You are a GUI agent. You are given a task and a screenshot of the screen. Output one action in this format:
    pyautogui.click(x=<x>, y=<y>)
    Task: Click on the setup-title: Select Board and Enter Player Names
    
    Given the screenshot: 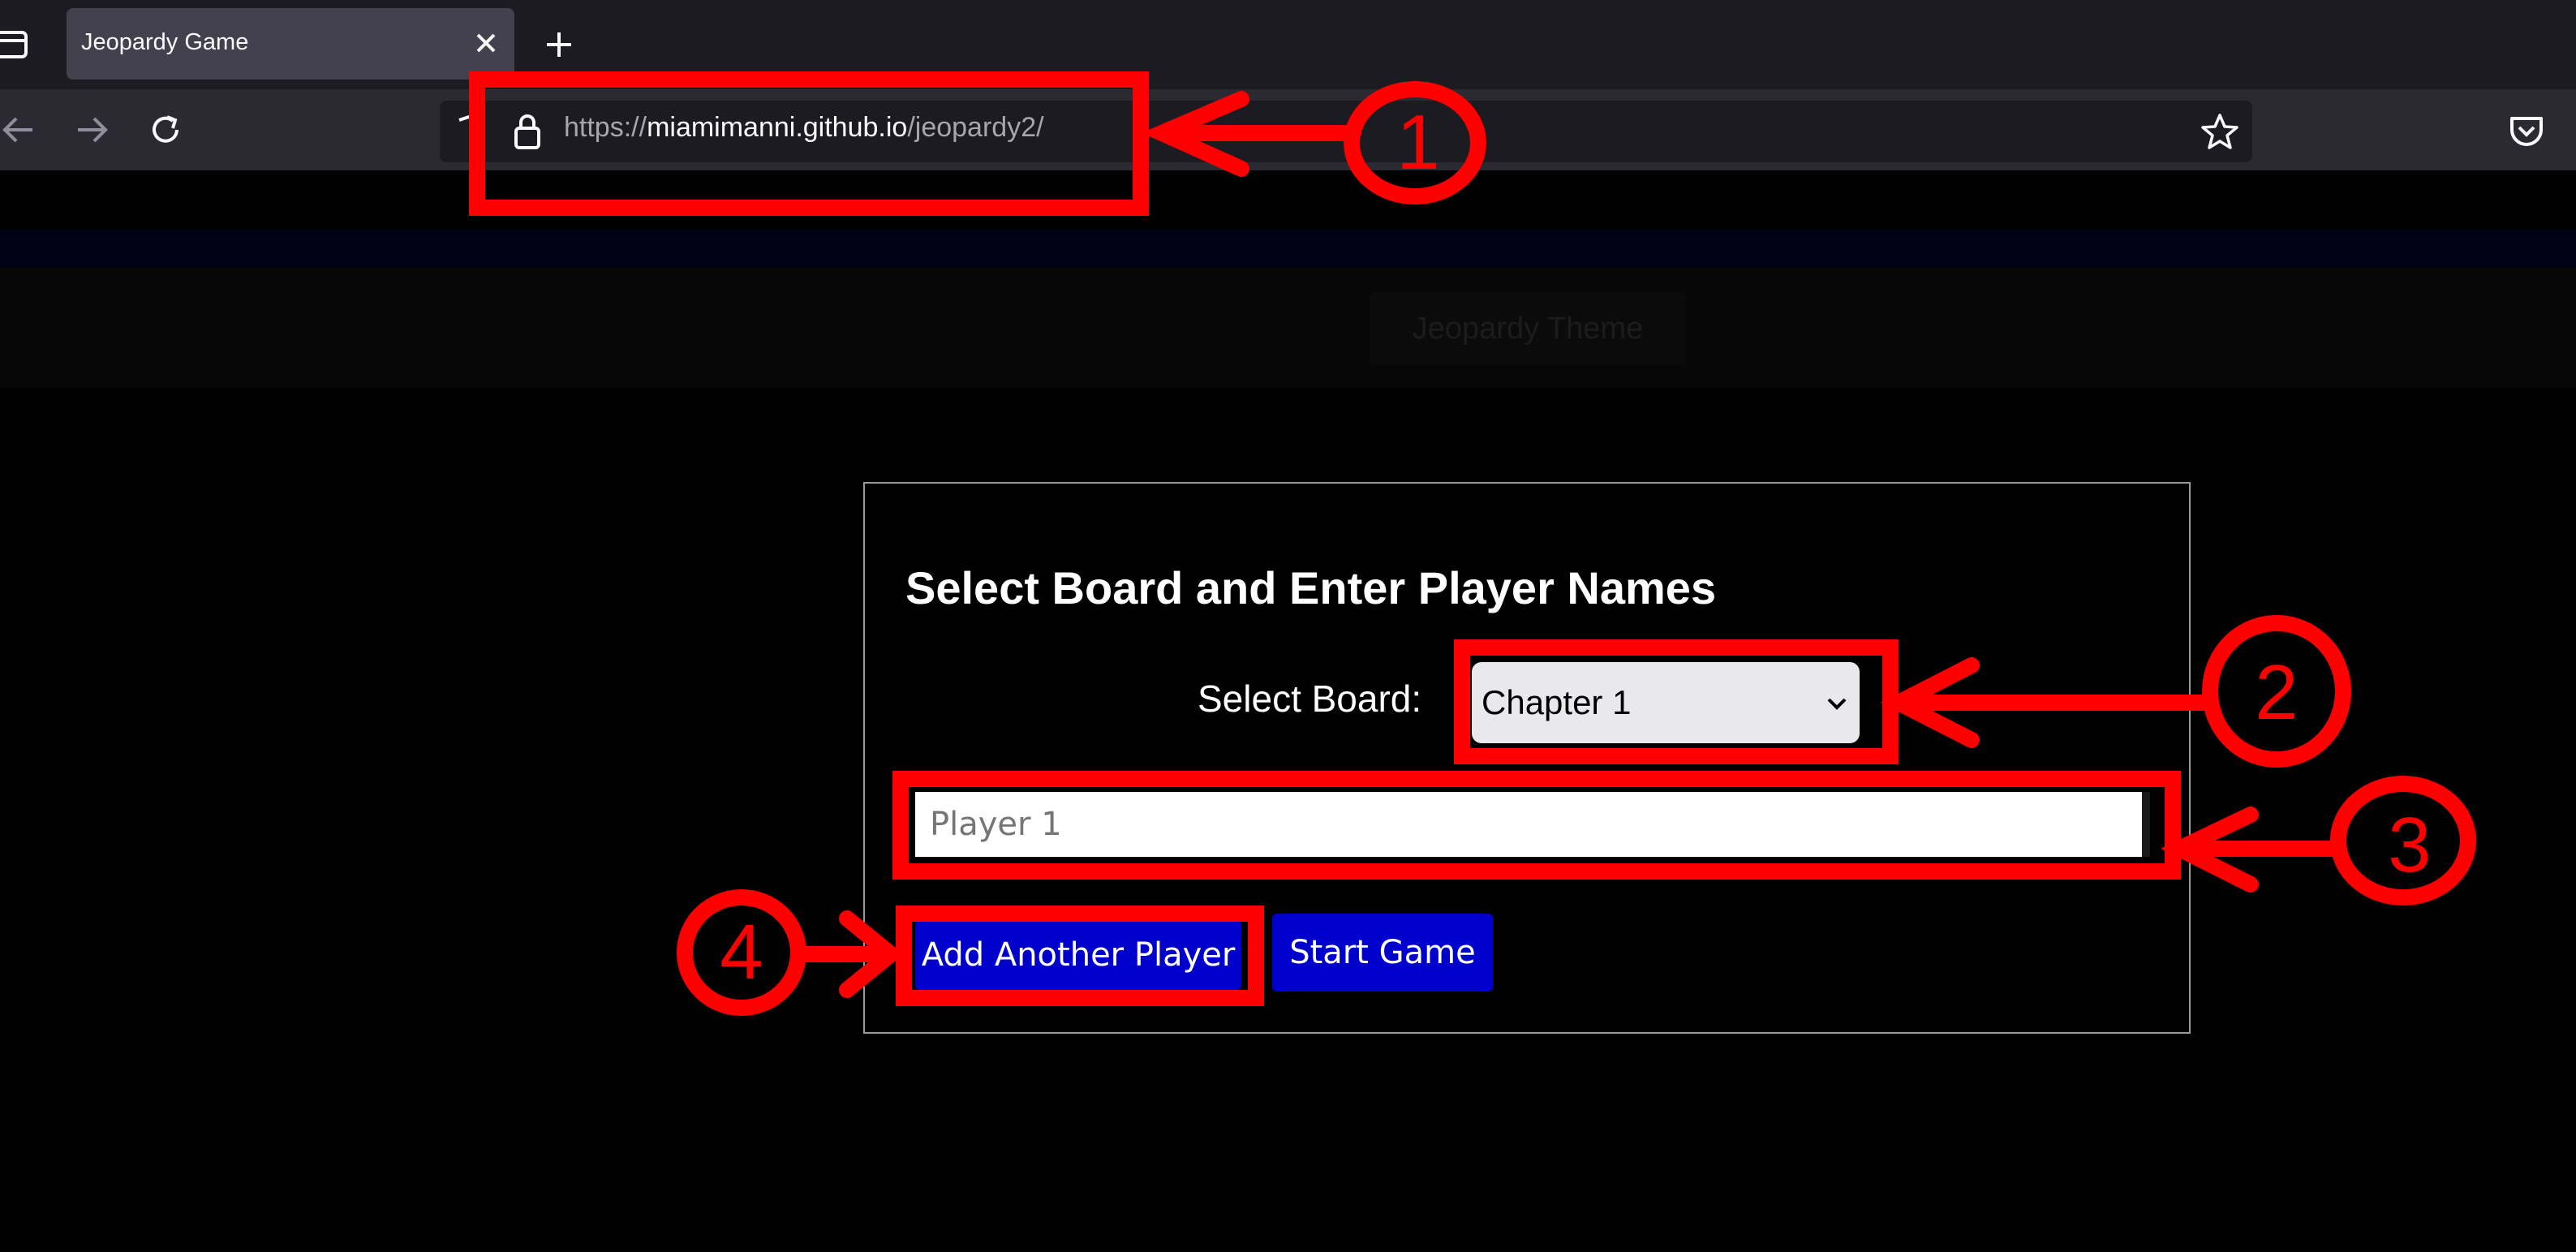 What is the action you would take?
    pyautogui.click(x=1311, y=587)
    